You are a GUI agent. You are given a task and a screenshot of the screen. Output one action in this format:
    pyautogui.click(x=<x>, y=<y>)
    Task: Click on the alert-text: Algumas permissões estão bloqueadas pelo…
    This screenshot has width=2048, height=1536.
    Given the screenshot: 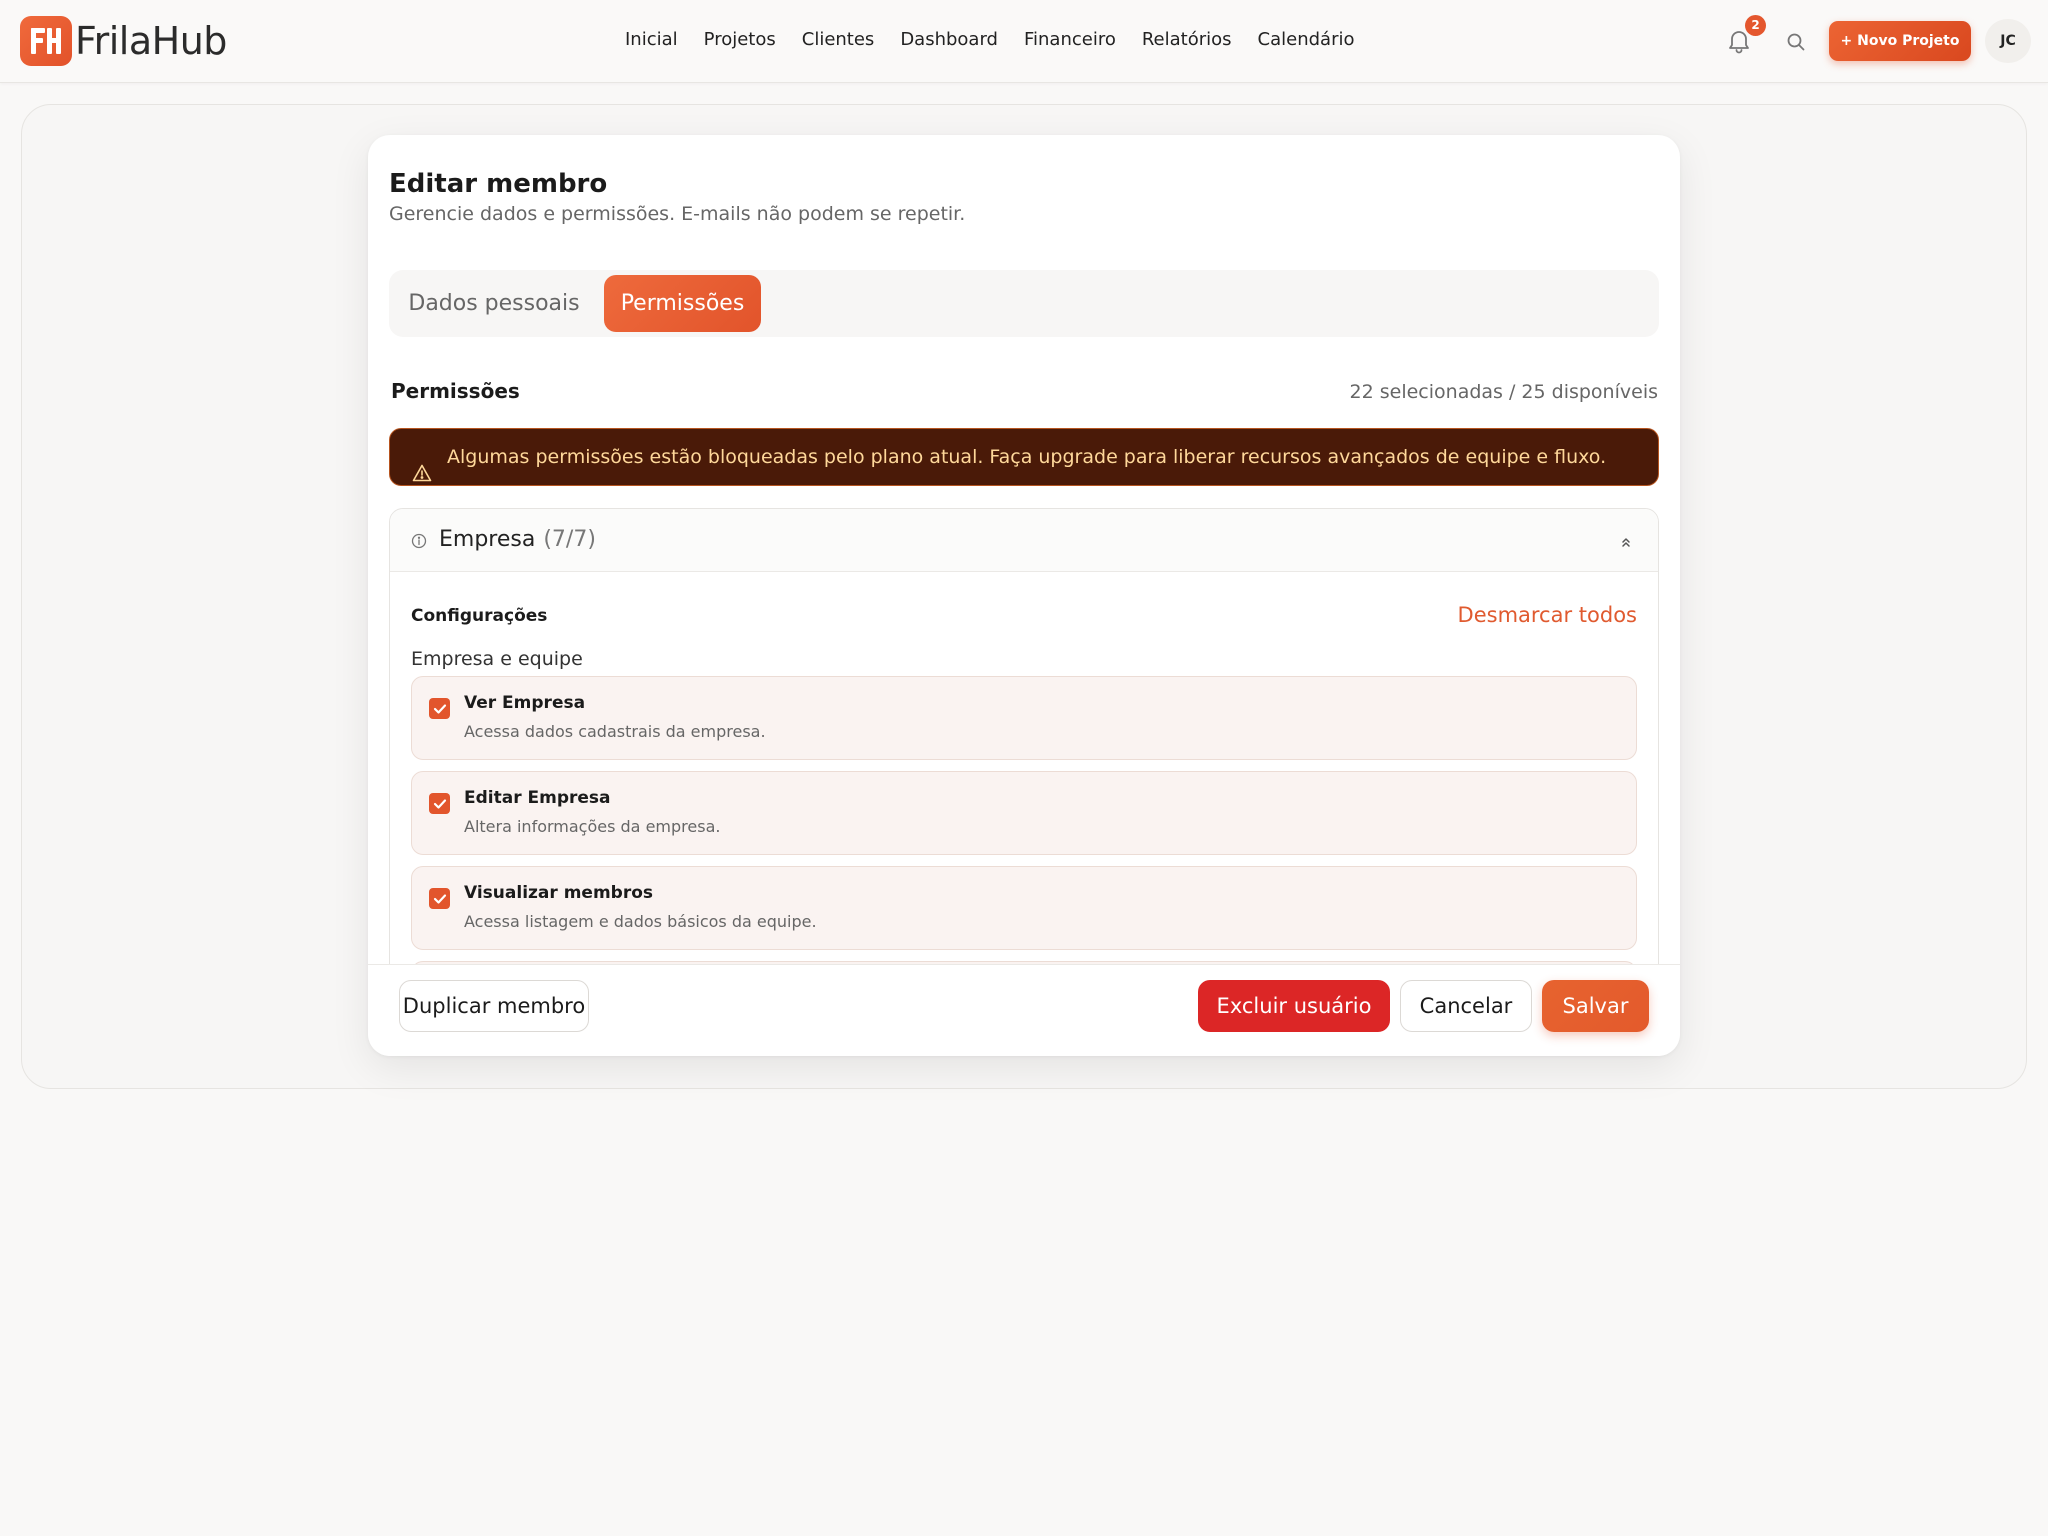 What is the action you would take?
    pyautogui.click(x=1027, y=457)
    